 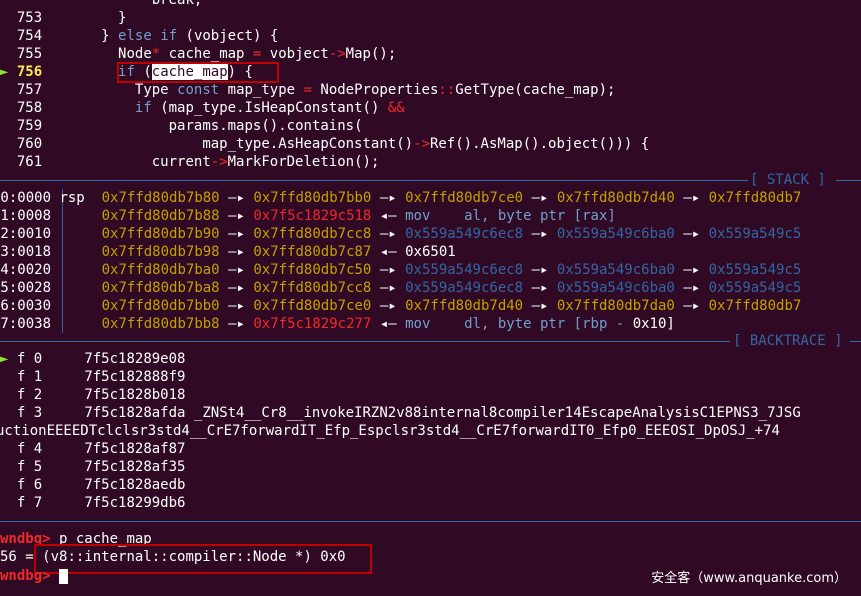 I want to click on console-separator, so click(x=430, y=521).